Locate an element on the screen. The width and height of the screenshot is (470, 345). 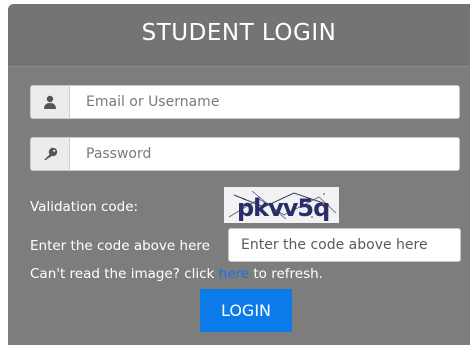
password-input-group is located at coordinates (245, 154).